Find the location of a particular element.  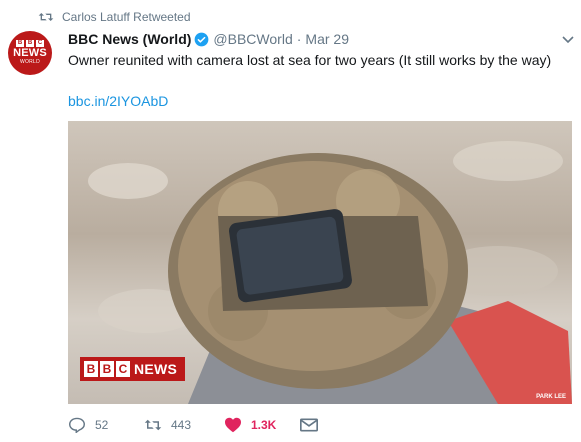

tweet-actions: 52 443 1.3K is located at coordinates (197, 425).